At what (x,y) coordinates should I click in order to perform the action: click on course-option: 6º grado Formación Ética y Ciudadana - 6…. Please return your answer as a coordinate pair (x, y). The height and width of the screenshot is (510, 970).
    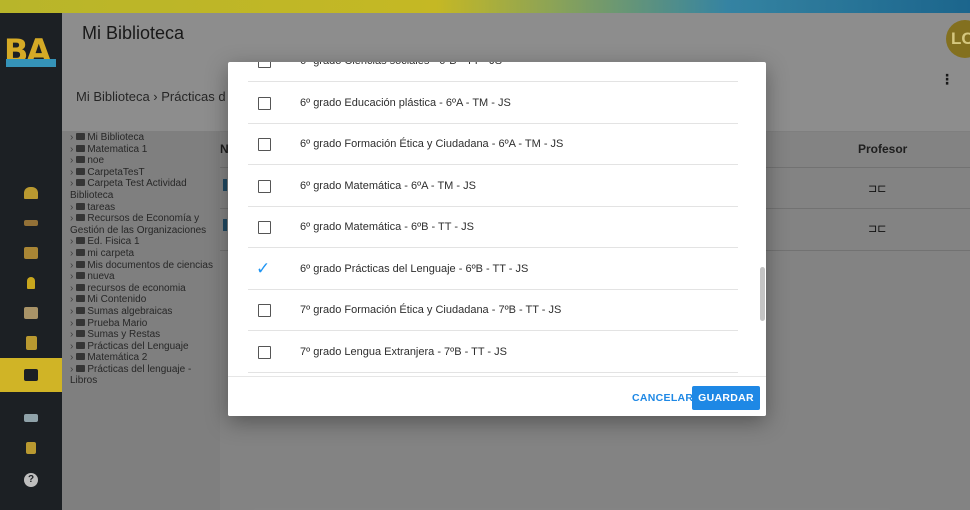
    Looking at the image, I should click on (493, 144).